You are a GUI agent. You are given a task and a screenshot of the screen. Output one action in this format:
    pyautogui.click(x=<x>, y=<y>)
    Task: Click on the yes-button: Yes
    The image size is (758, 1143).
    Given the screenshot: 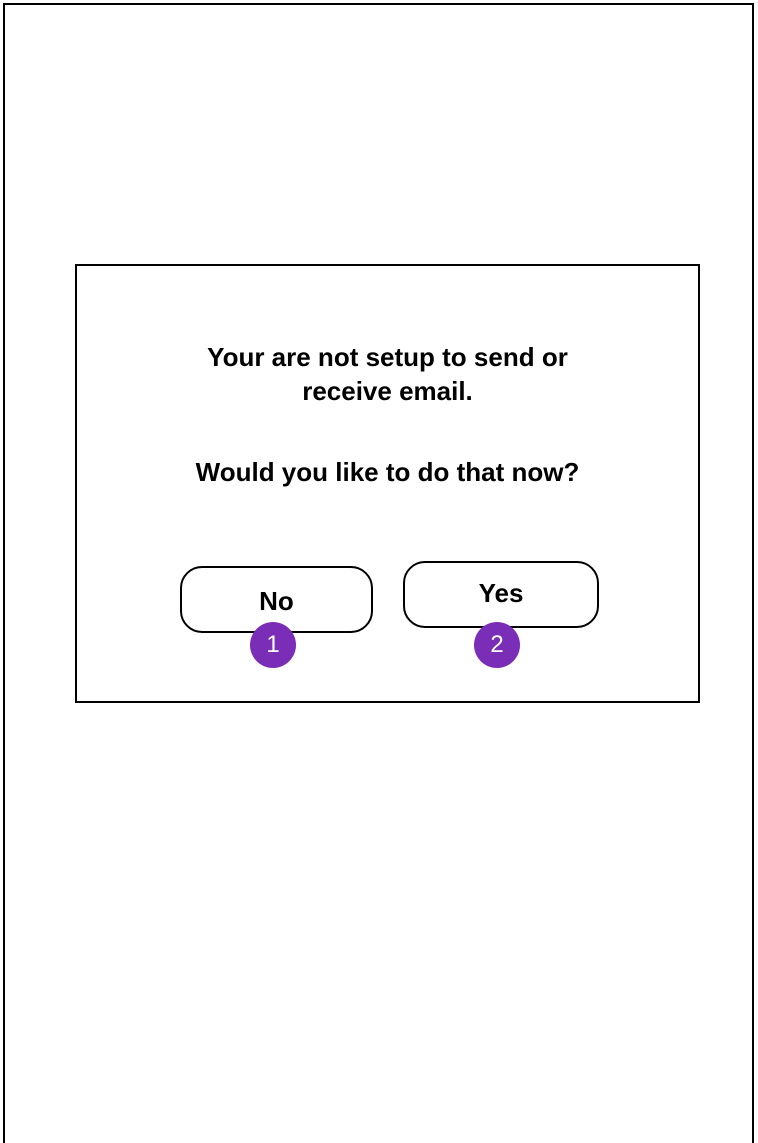 What is the action you would take?
    pyautogui.click(x=501, y=594)
    